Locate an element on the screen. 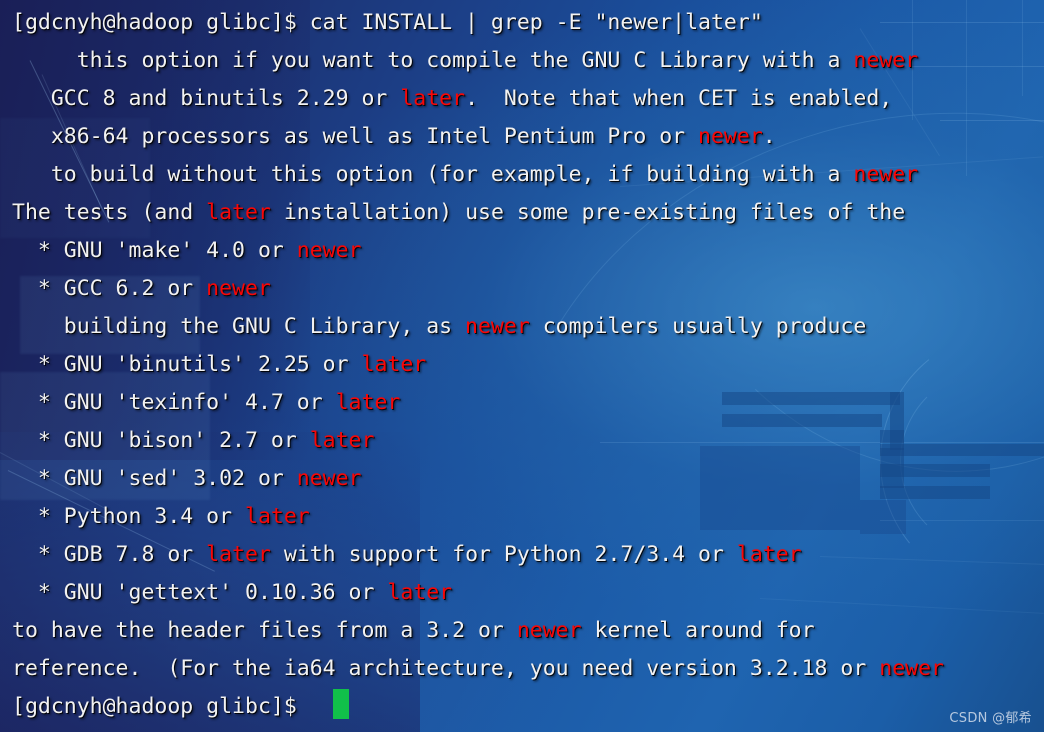  line-text: * GNU 'binutils' 2.25 or is located at coordinates (187, 364).